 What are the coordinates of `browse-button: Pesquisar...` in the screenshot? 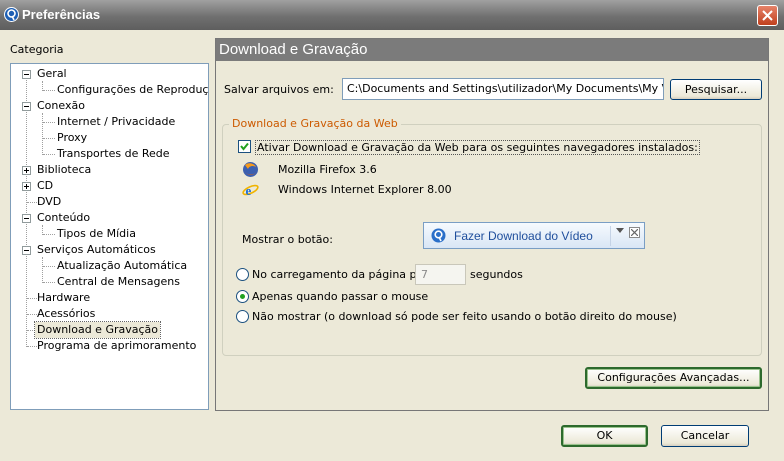 It's located at (716, 89).